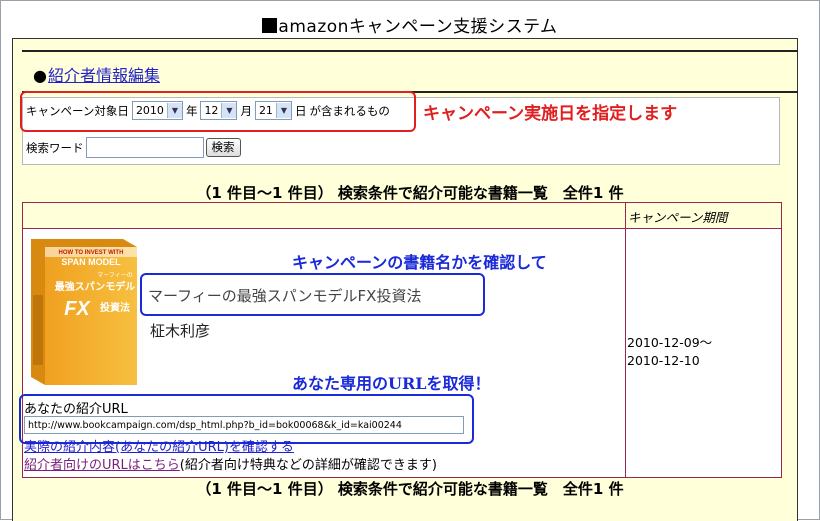  I want to click on date-annotation-text: キャンペーン実施日を指定します, so click(550, 114).